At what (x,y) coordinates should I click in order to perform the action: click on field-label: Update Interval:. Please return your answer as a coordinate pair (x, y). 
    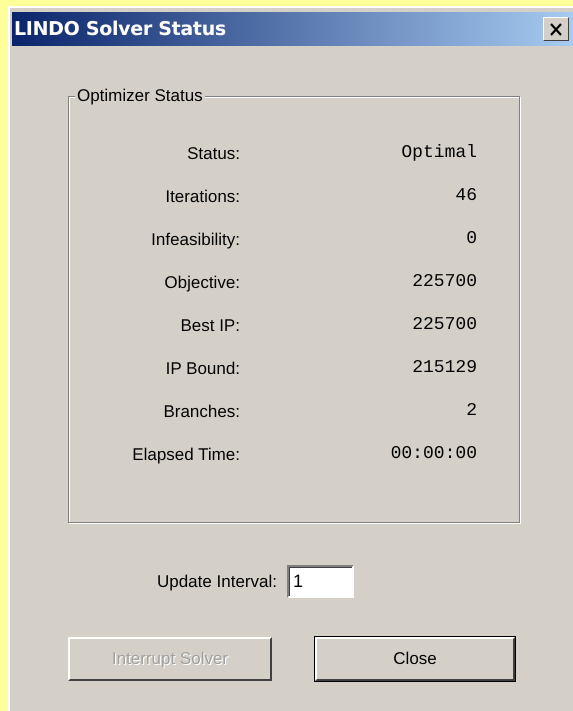
    Looking at the image, I should click on (217, 582).